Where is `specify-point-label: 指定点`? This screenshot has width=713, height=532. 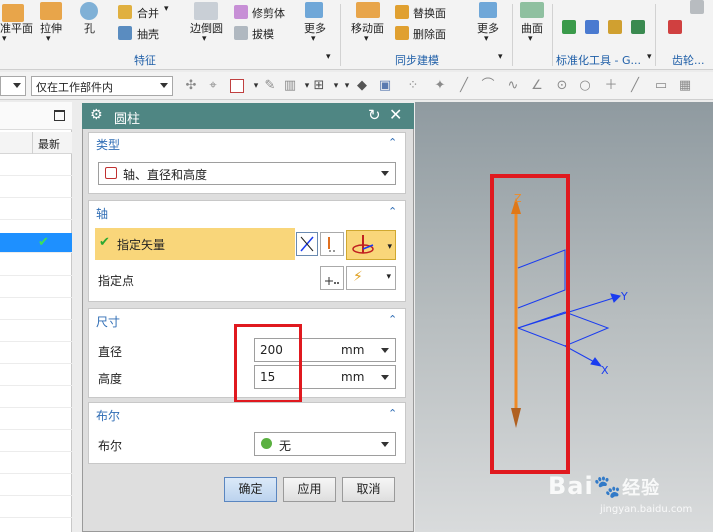 specify-point-label: 指定点 is located at coordinates (116, 281).